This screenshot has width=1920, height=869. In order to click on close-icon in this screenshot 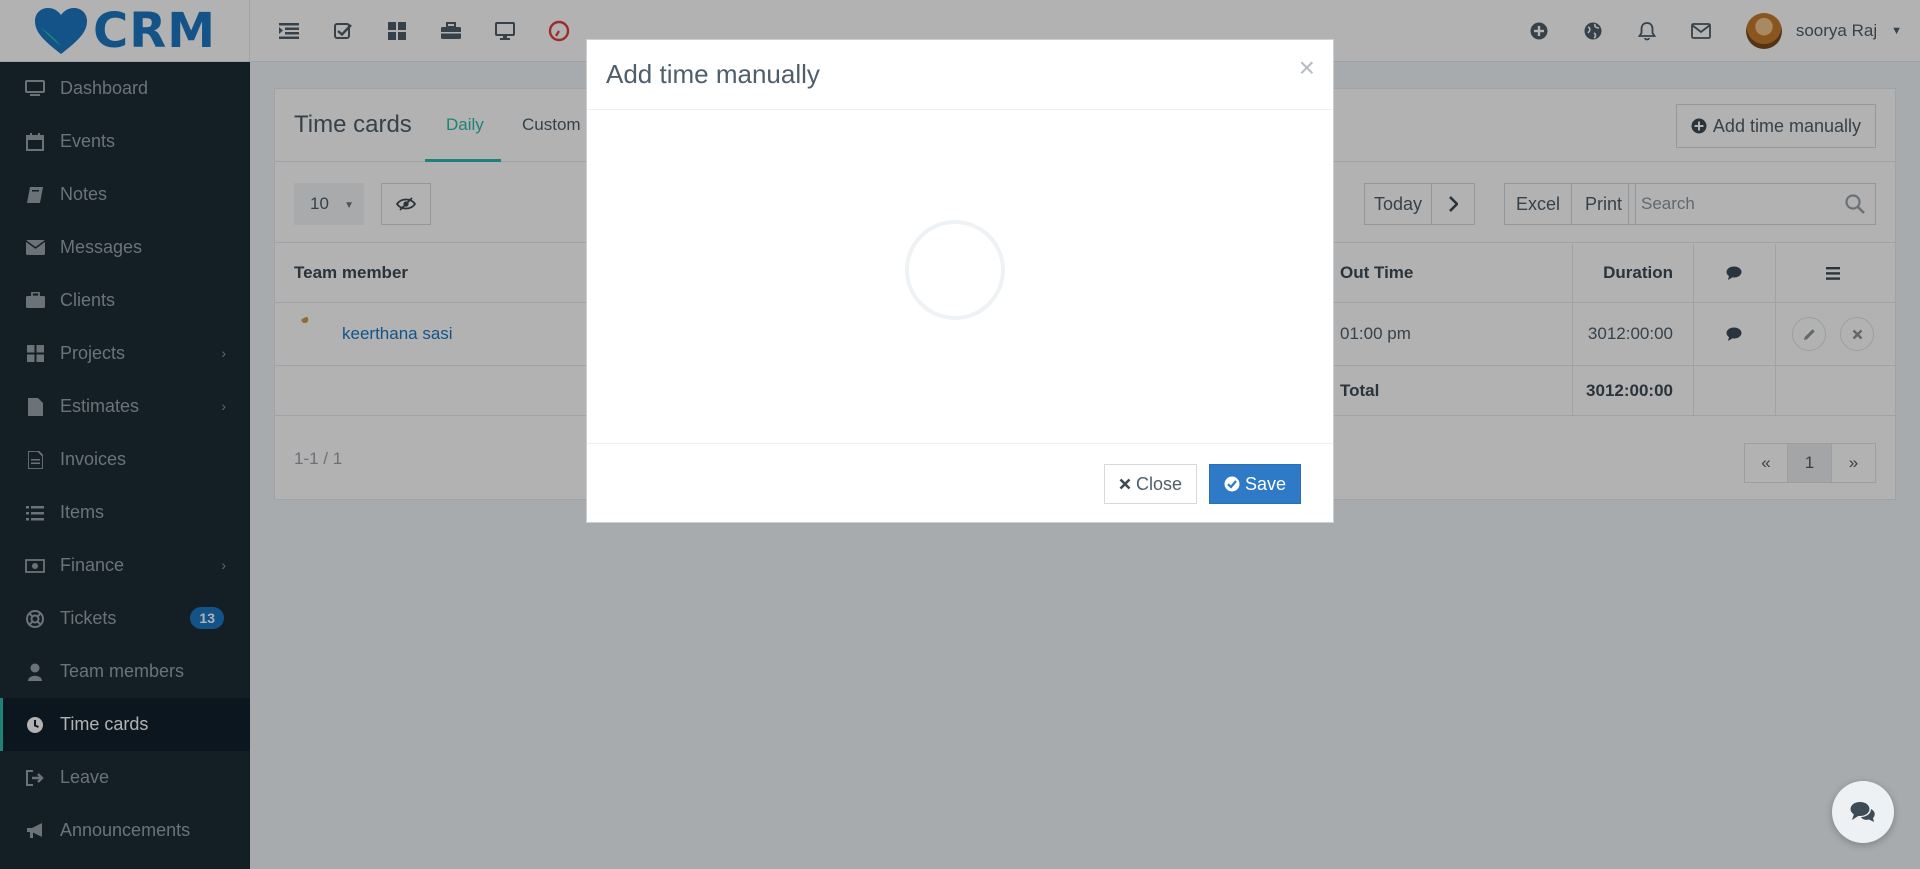, I will do `click(1125, 484)`.